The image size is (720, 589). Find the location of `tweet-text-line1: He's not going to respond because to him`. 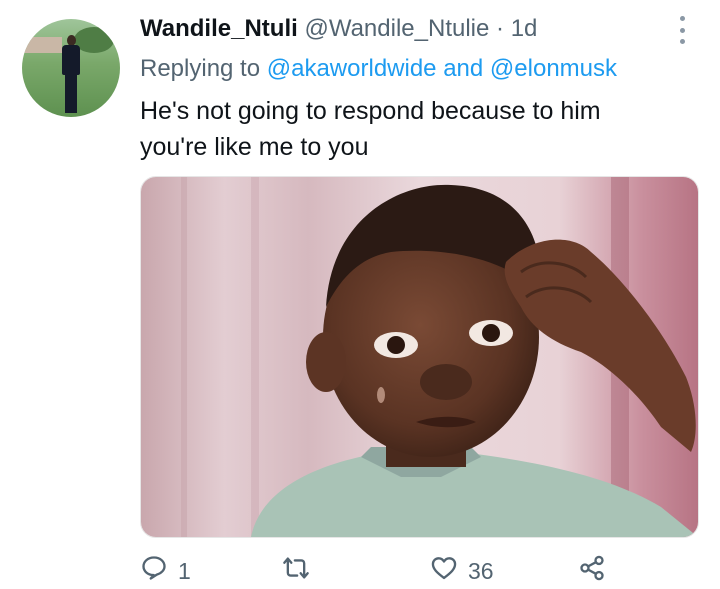

tweet-text-line1: He's not going to respond because to him is located at coordinates (370, 111).